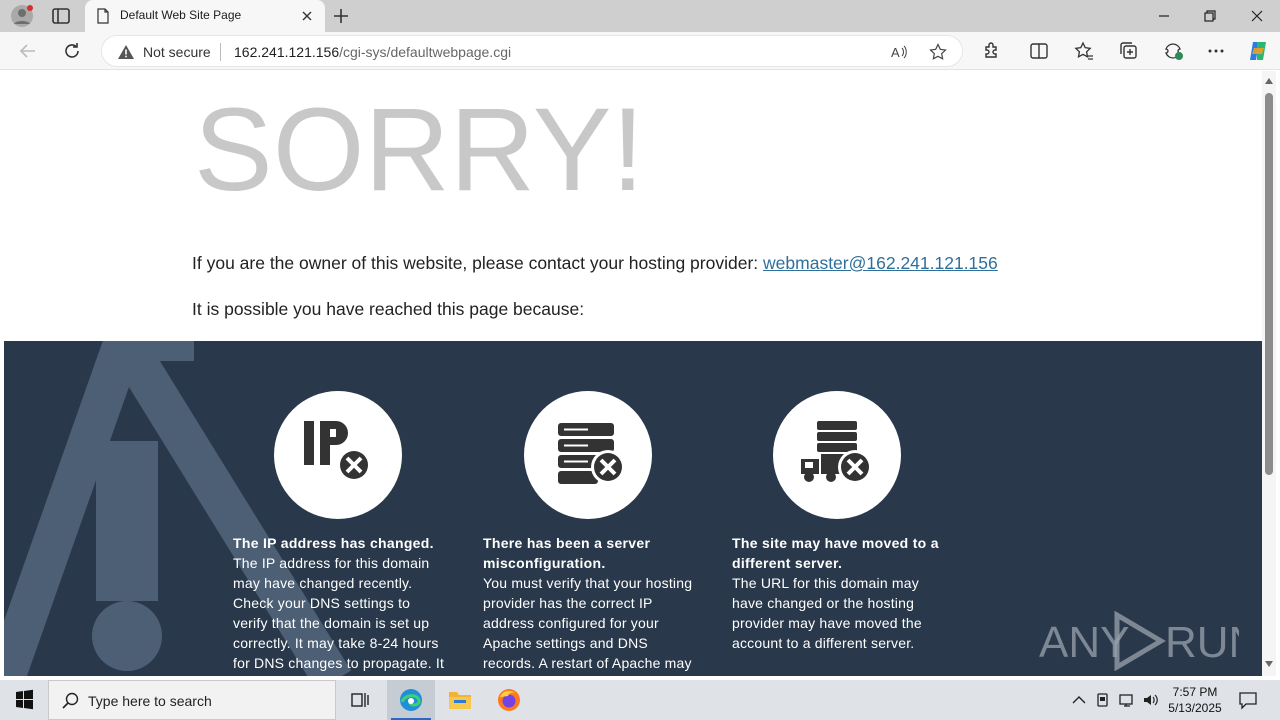  Describe the element at coordinates (341, 16) in the screenshot. I see `new-tab-icon` at that location.